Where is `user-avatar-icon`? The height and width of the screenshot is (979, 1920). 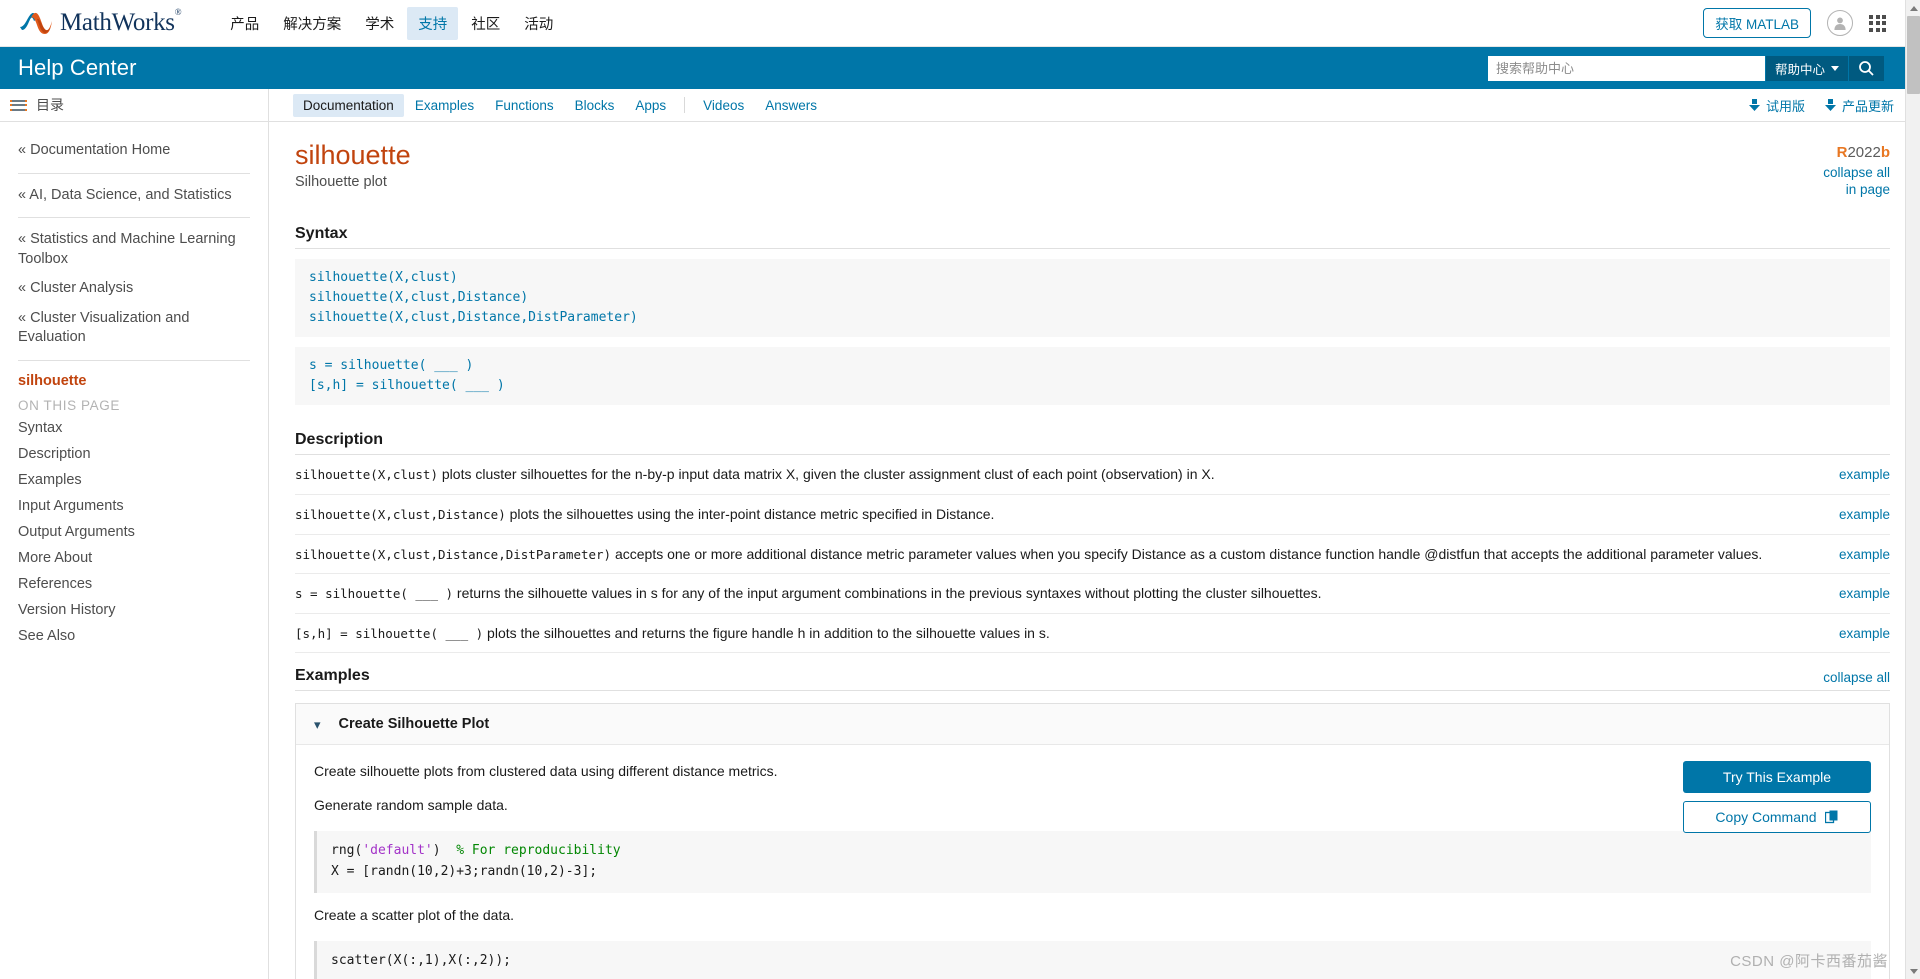
user-avatar-icon is located at coordinates (1840, 23).